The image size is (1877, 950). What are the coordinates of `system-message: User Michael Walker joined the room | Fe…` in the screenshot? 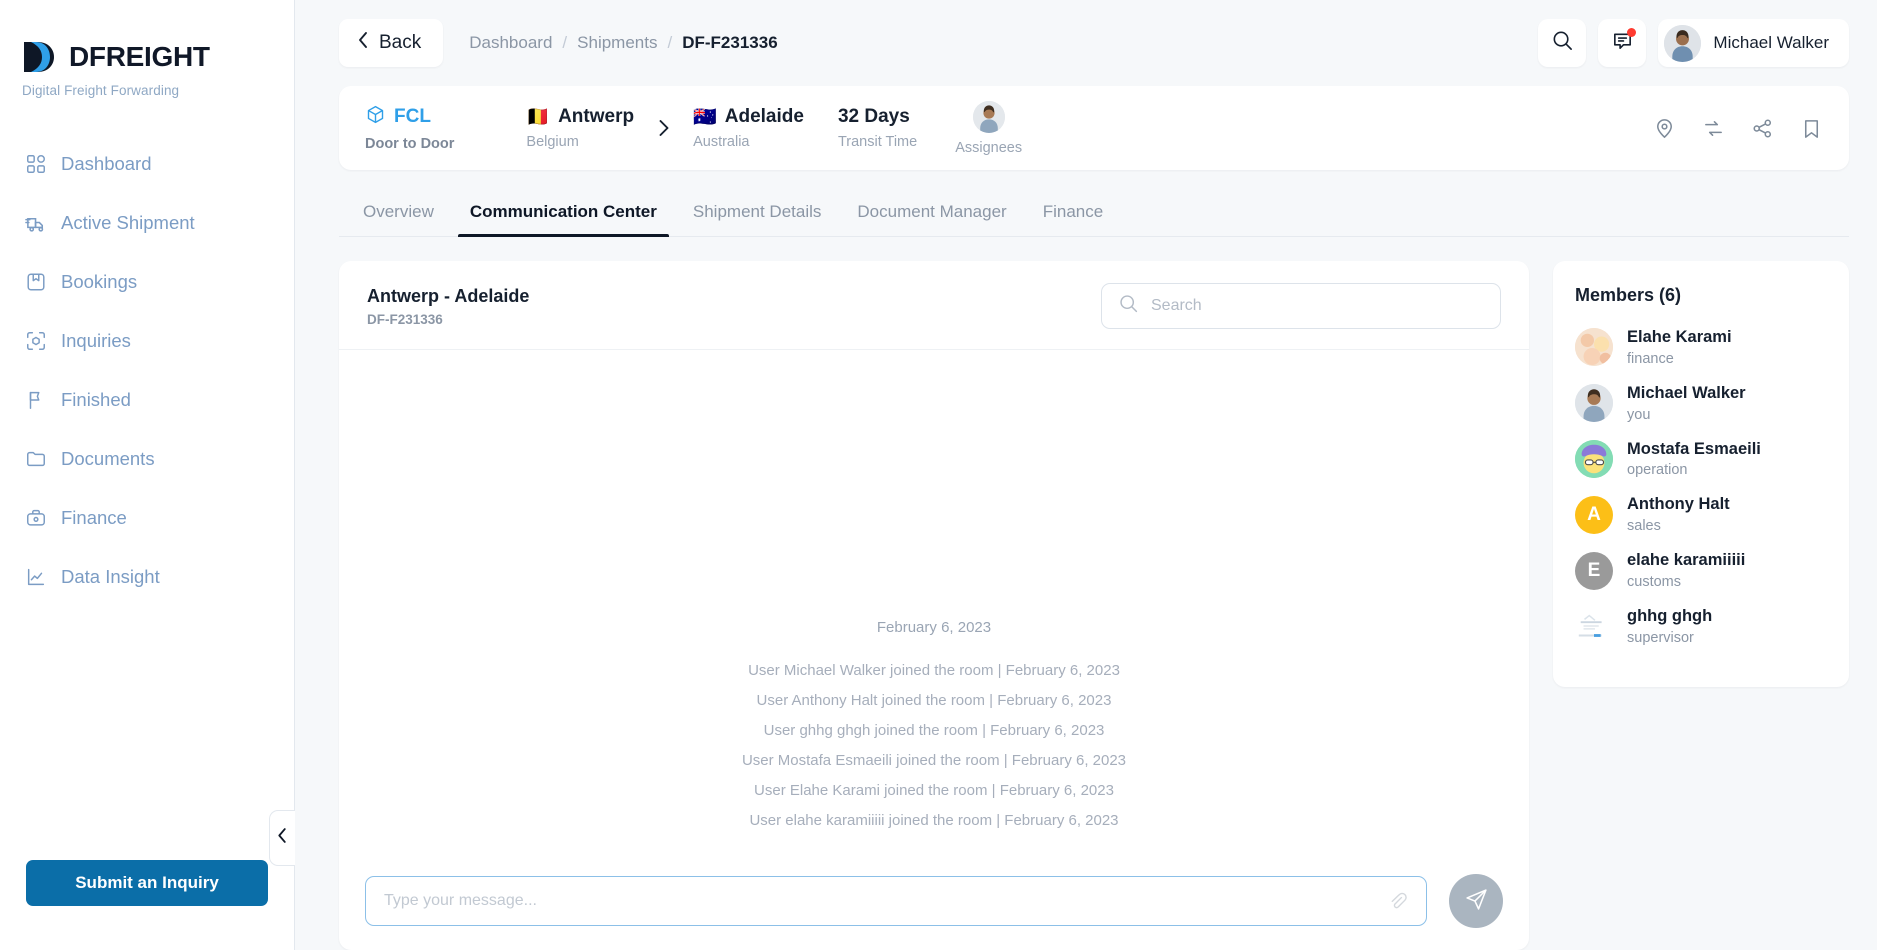 It's located at (934, 670).